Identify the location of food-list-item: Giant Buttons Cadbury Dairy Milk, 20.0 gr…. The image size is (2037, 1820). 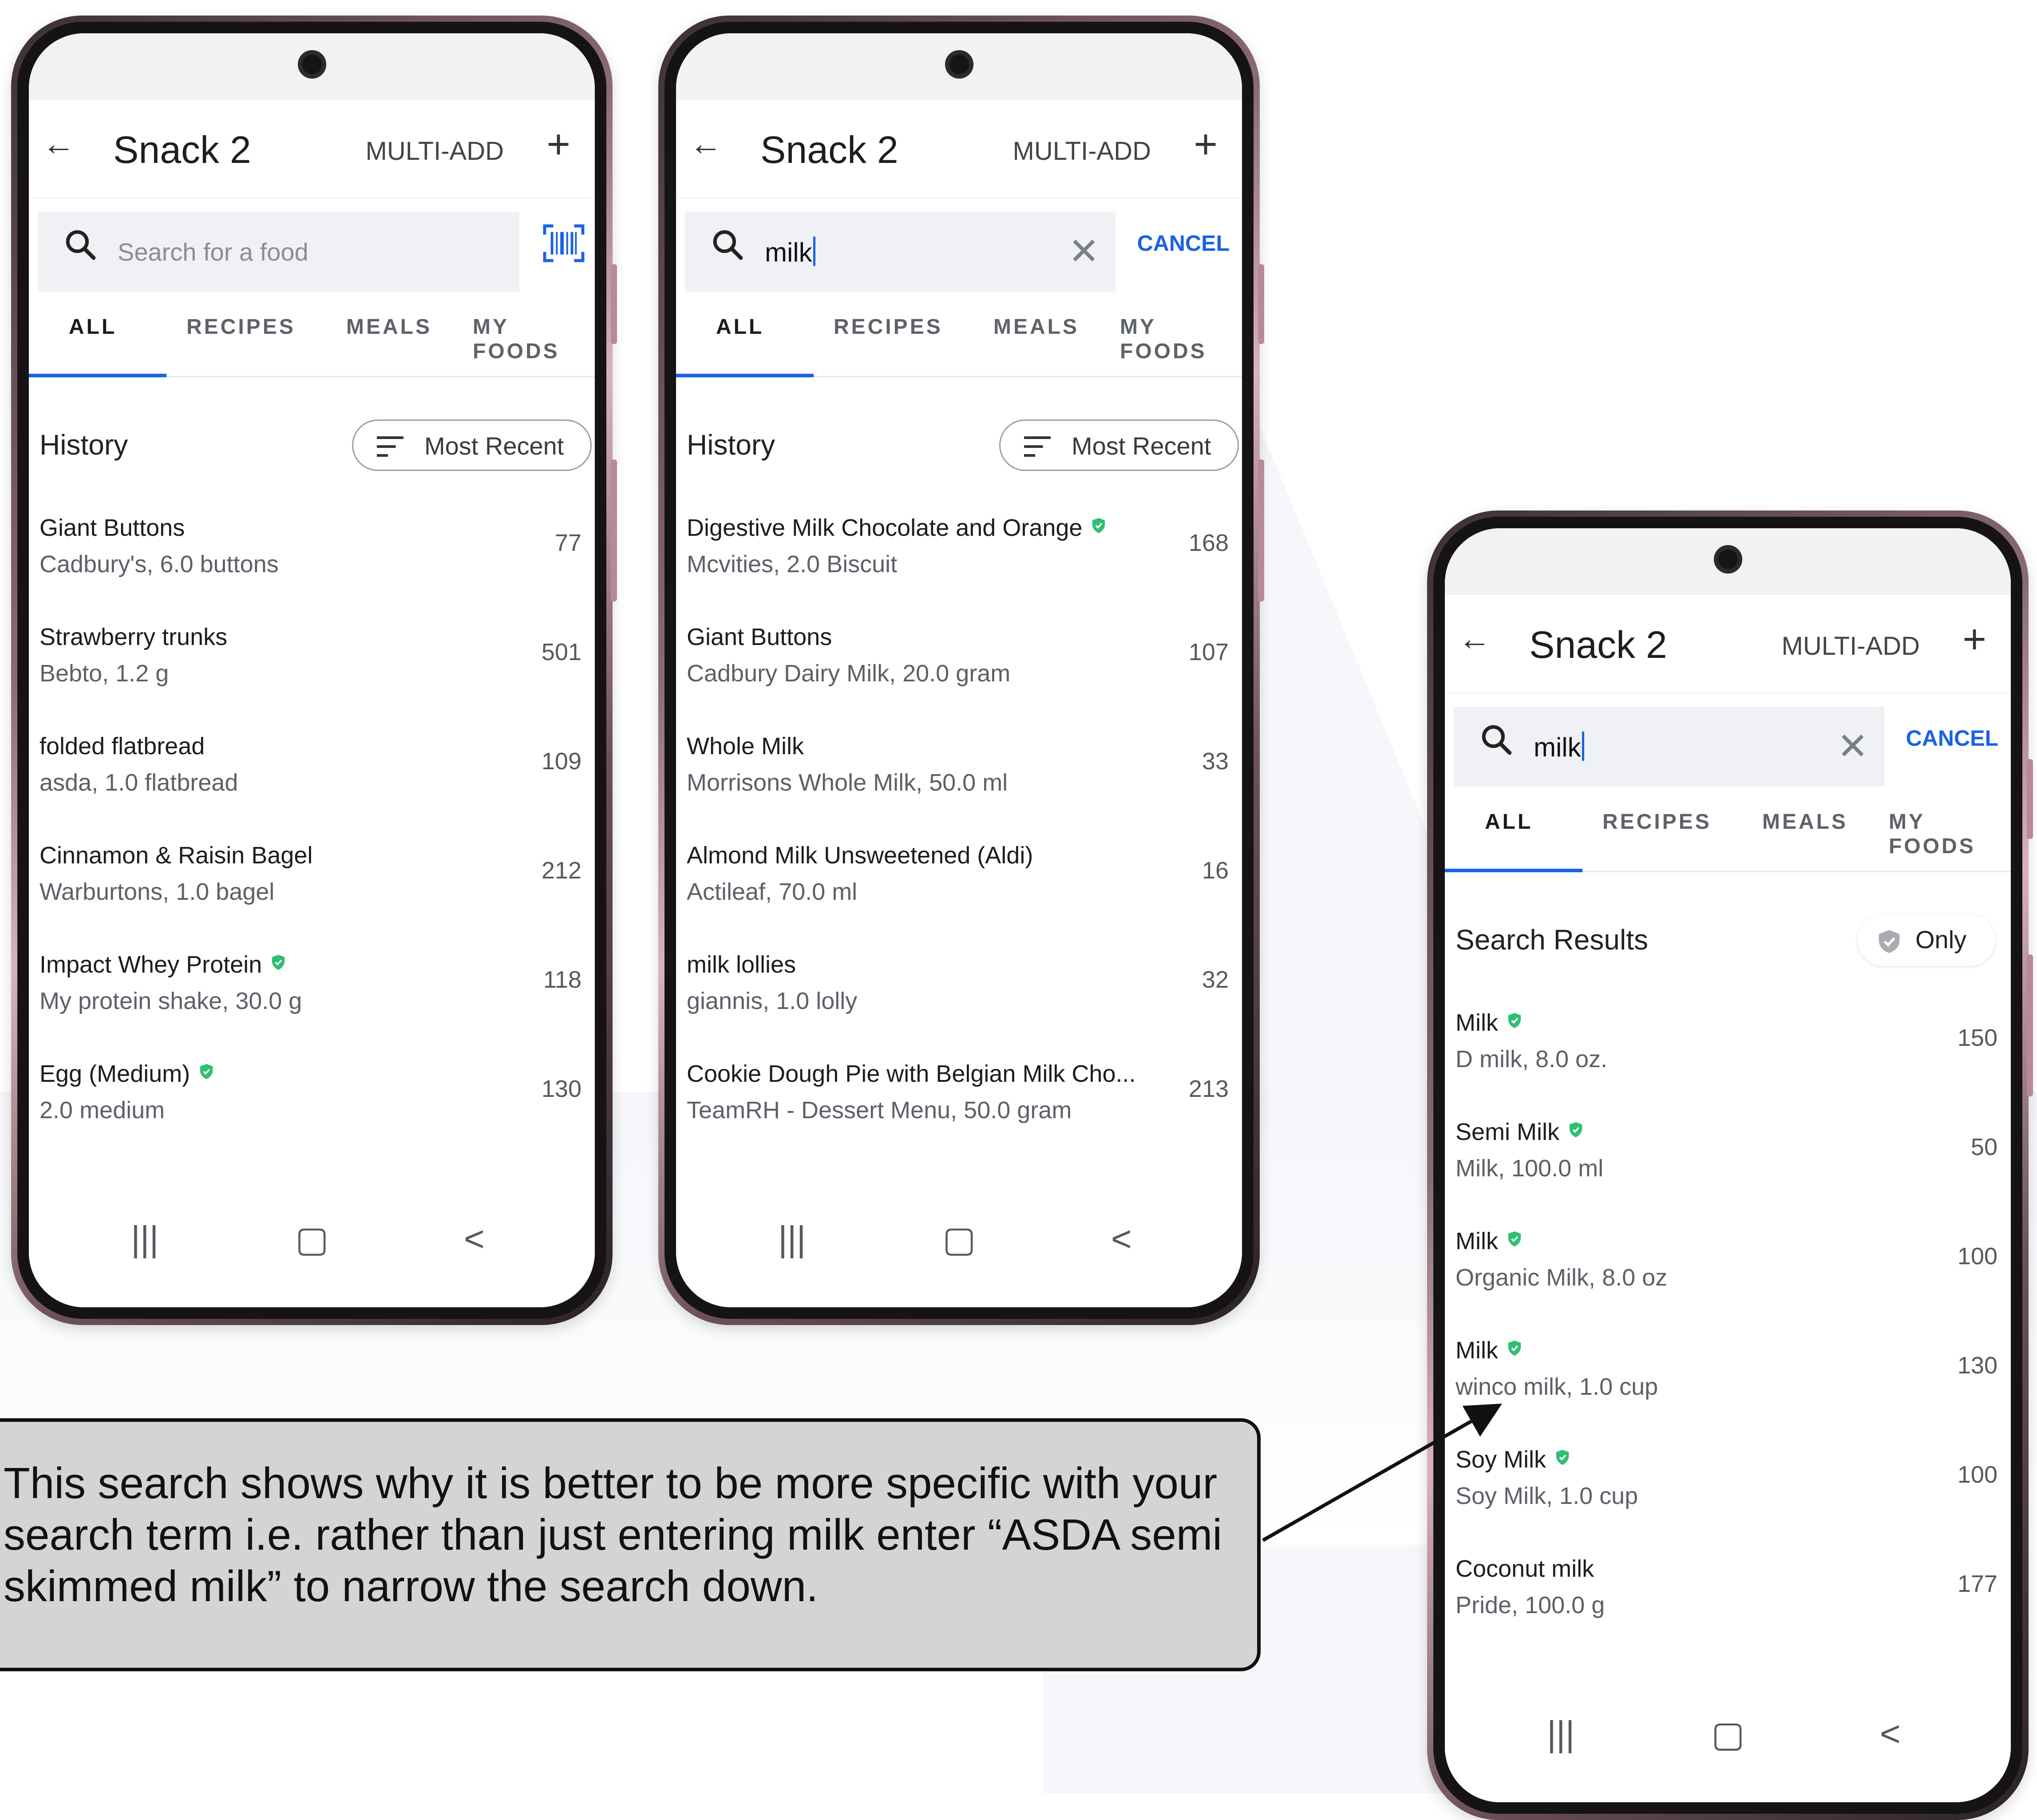
(959, 665).